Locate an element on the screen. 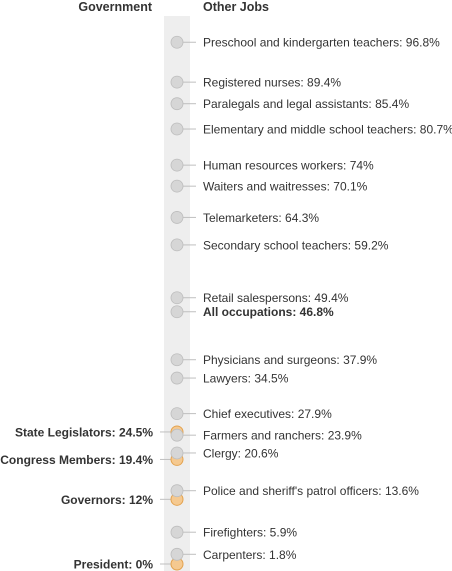 Image resolution: width=452 pixels, height=571 pixels. job-point-preschool-and-kindergarten-teachers is located at coordinates (177, 42).